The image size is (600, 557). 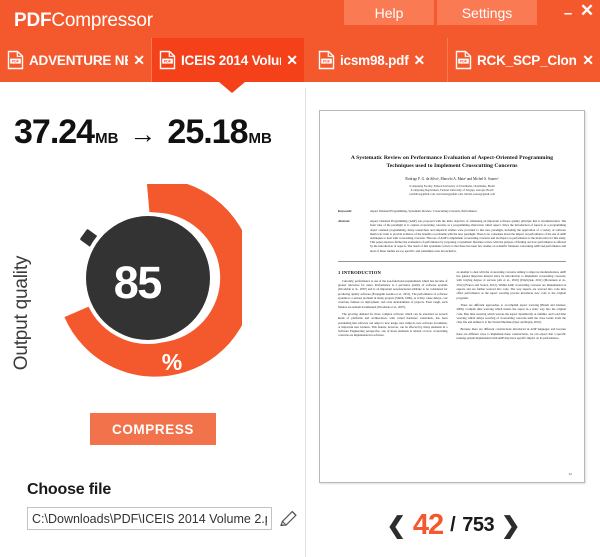 What do you see at coordinates (389, 12) in the screenshot?
I see `help-button: Help` at bounding box center [389, 12].